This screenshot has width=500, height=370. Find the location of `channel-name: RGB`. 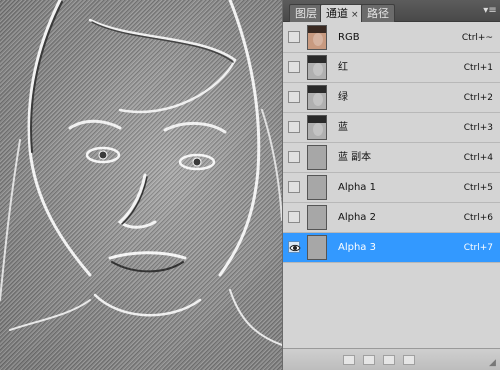

channel-name: RGB is located at coordinates (349, 37).